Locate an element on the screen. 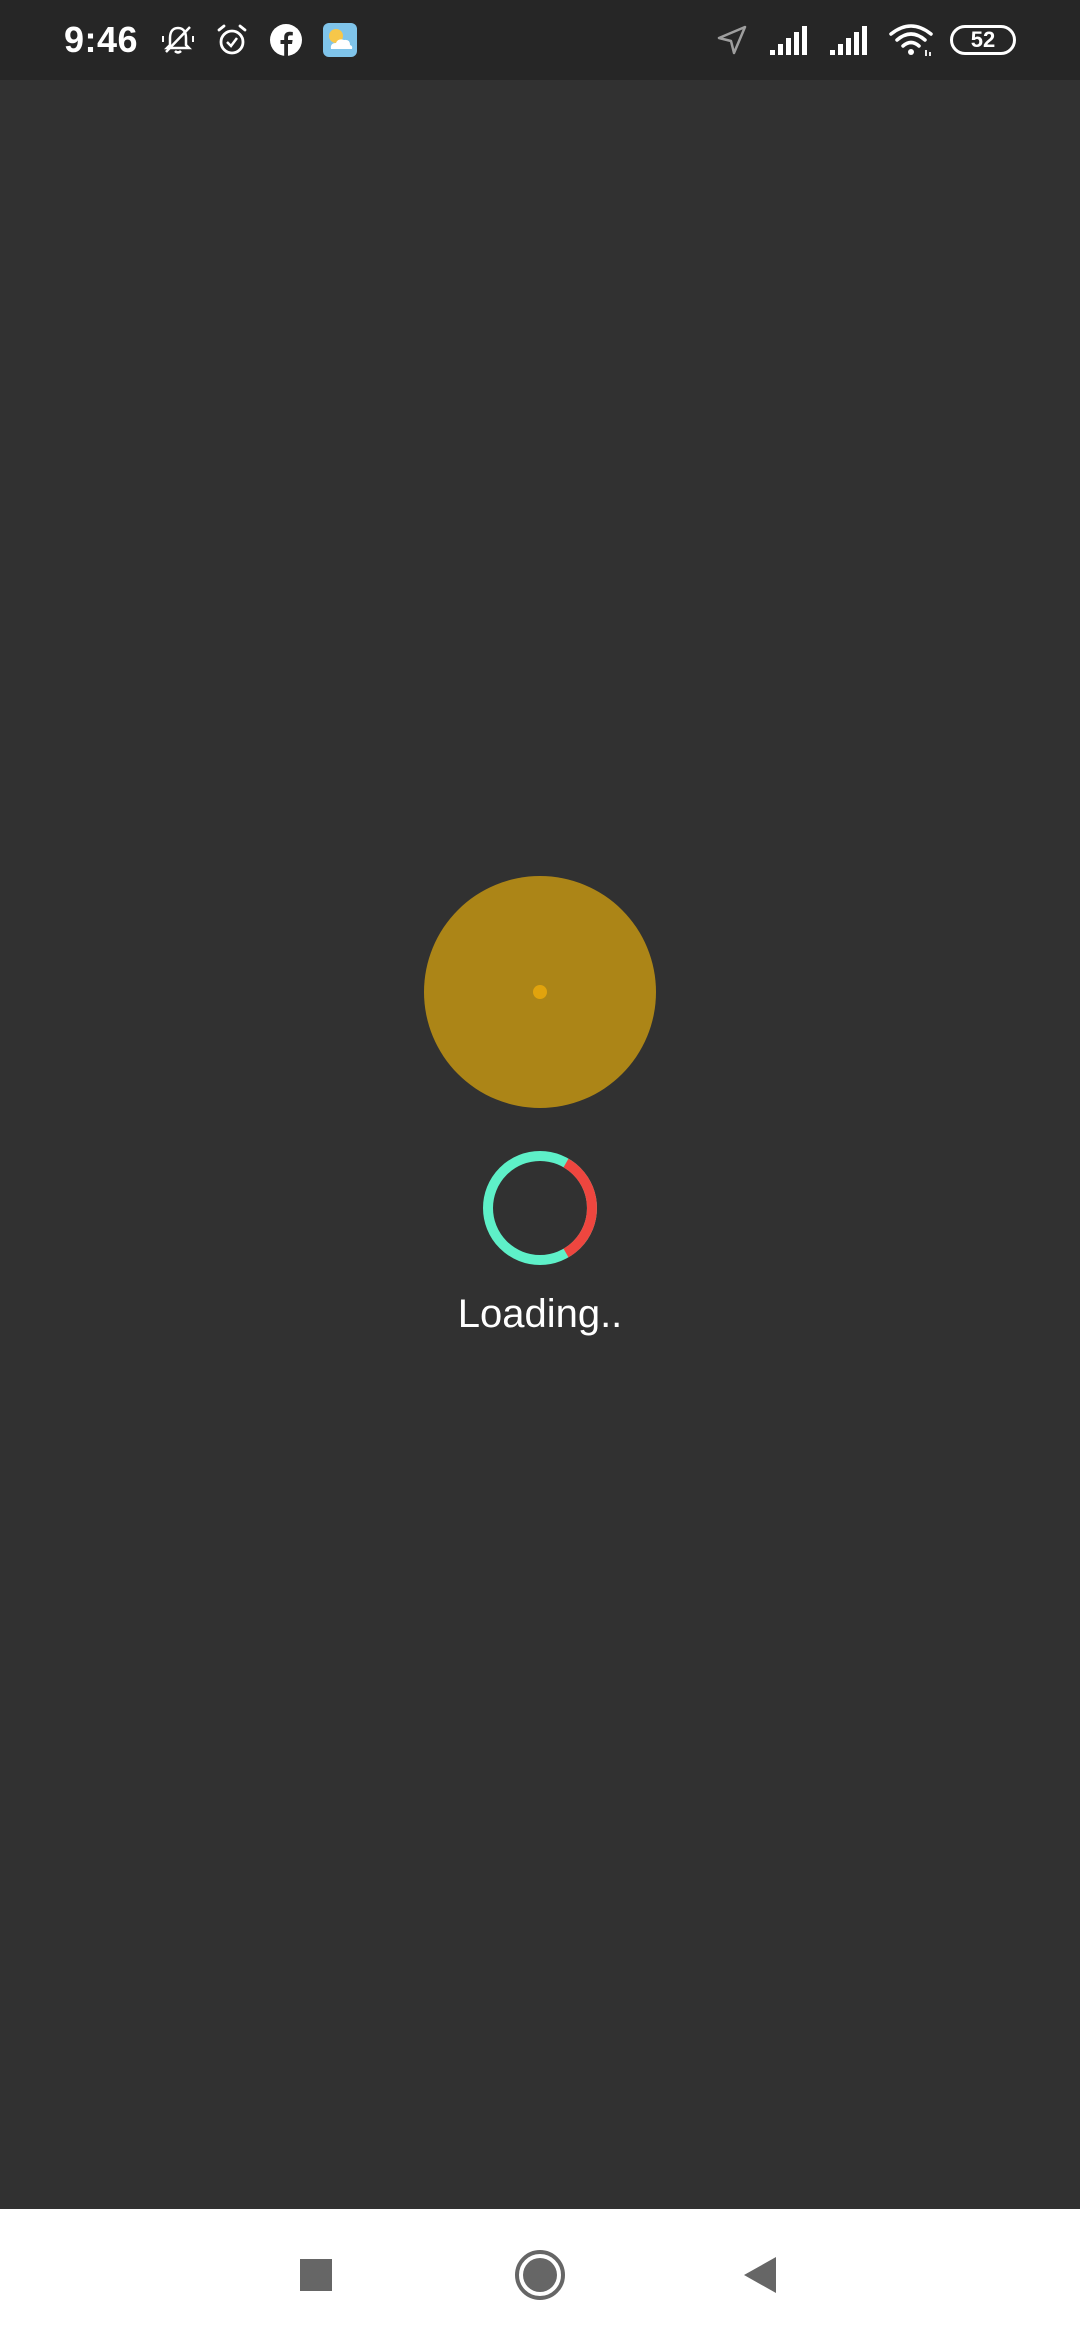  navigation-bar is located at coordinates (540, 2274).